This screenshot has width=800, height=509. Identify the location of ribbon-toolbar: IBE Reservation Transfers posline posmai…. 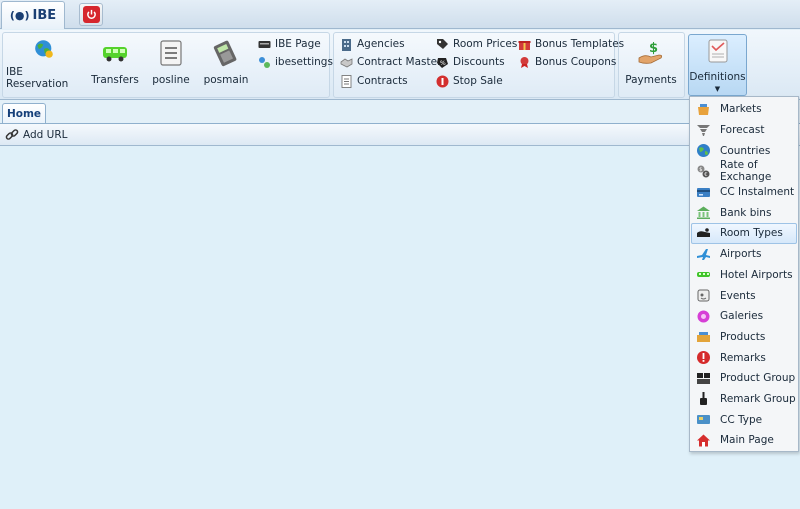
(400, 65).